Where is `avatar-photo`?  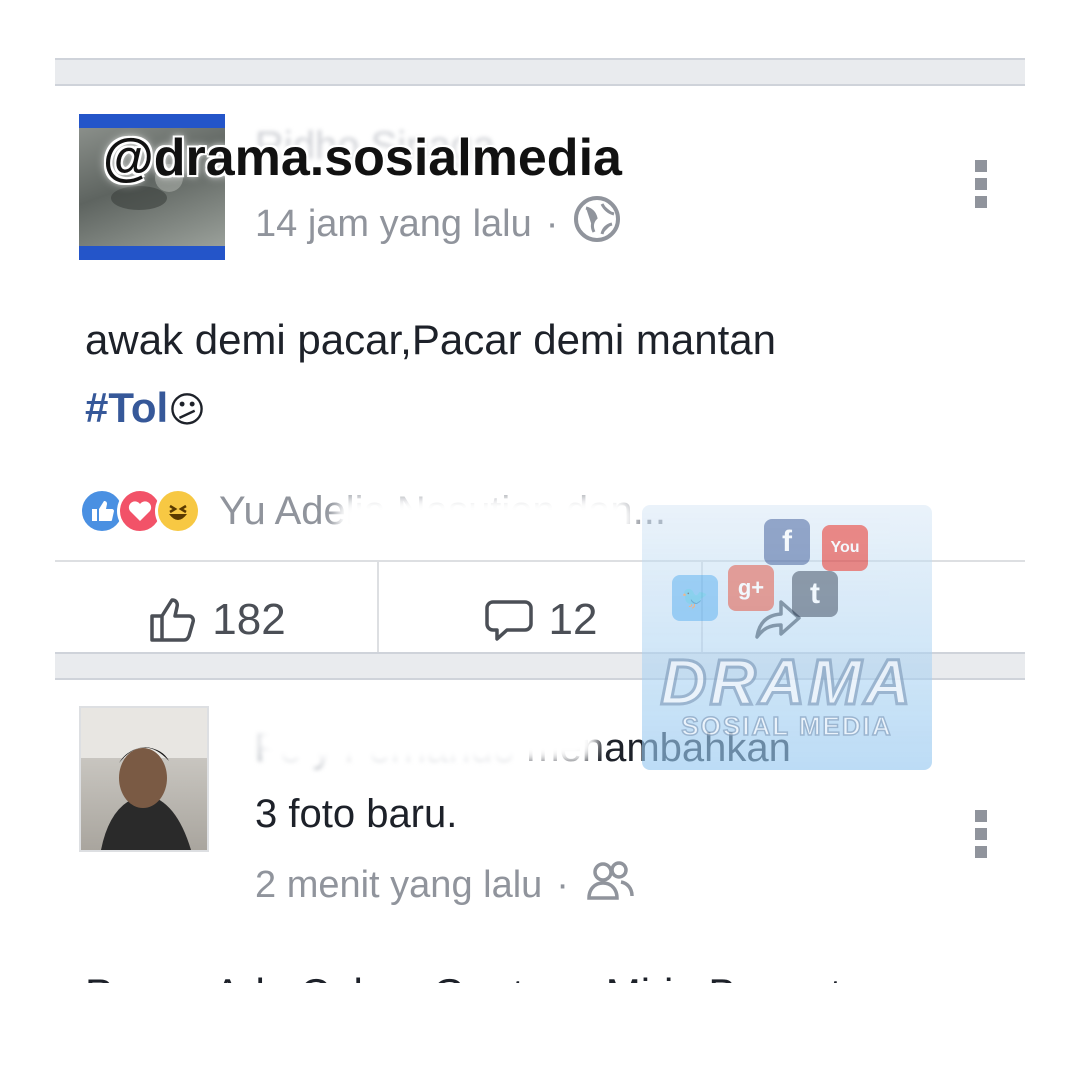
avatar-photo is located at coordinates (144, 779).